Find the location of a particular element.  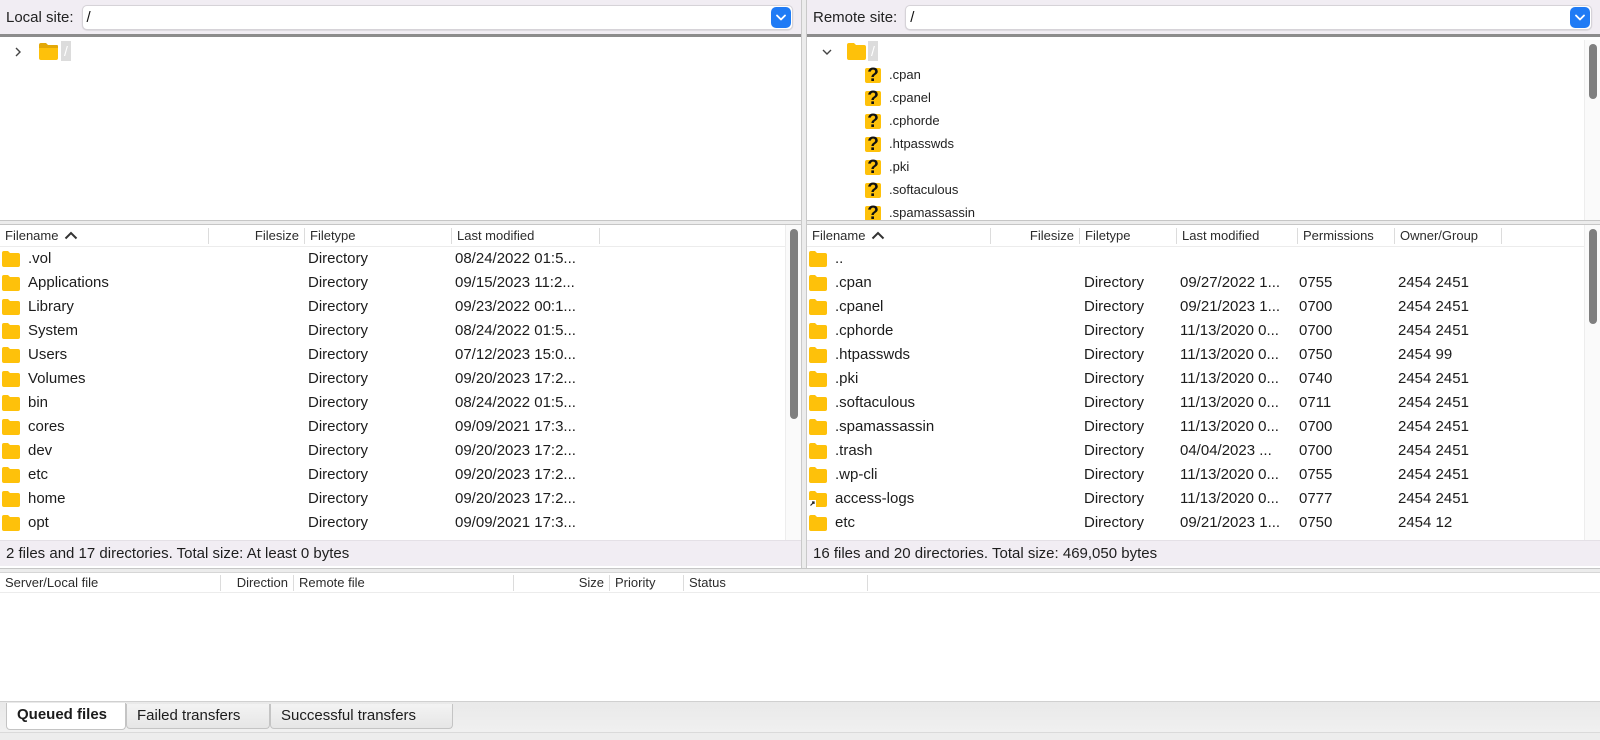

remote-col-filesize: Filesize is located at coordinates (1035, 236).